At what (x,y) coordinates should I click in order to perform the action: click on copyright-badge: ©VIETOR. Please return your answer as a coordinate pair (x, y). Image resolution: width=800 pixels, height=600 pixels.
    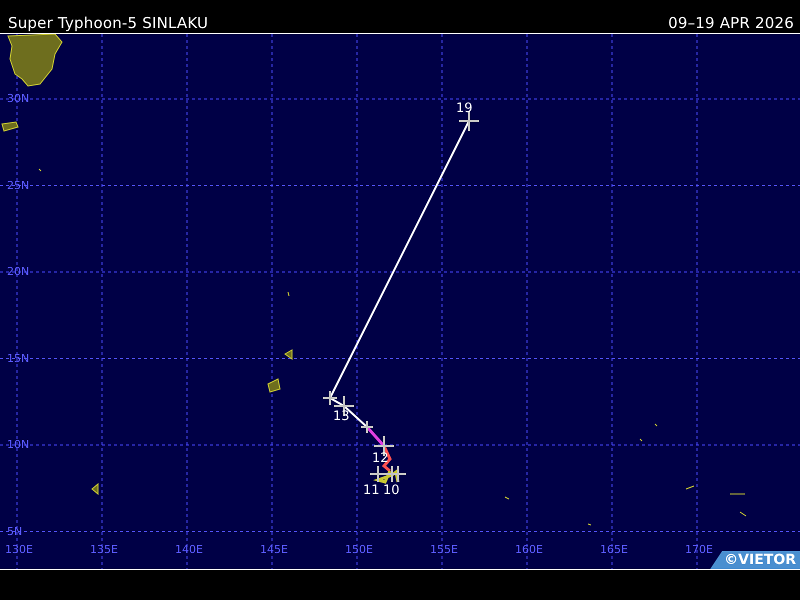
    Looking at the image, I should click on (755, 560).